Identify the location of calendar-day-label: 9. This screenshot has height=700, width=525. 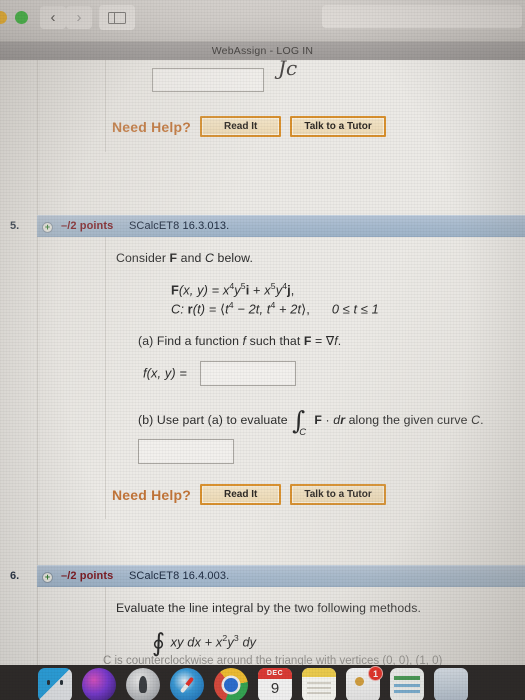
(275, 688).